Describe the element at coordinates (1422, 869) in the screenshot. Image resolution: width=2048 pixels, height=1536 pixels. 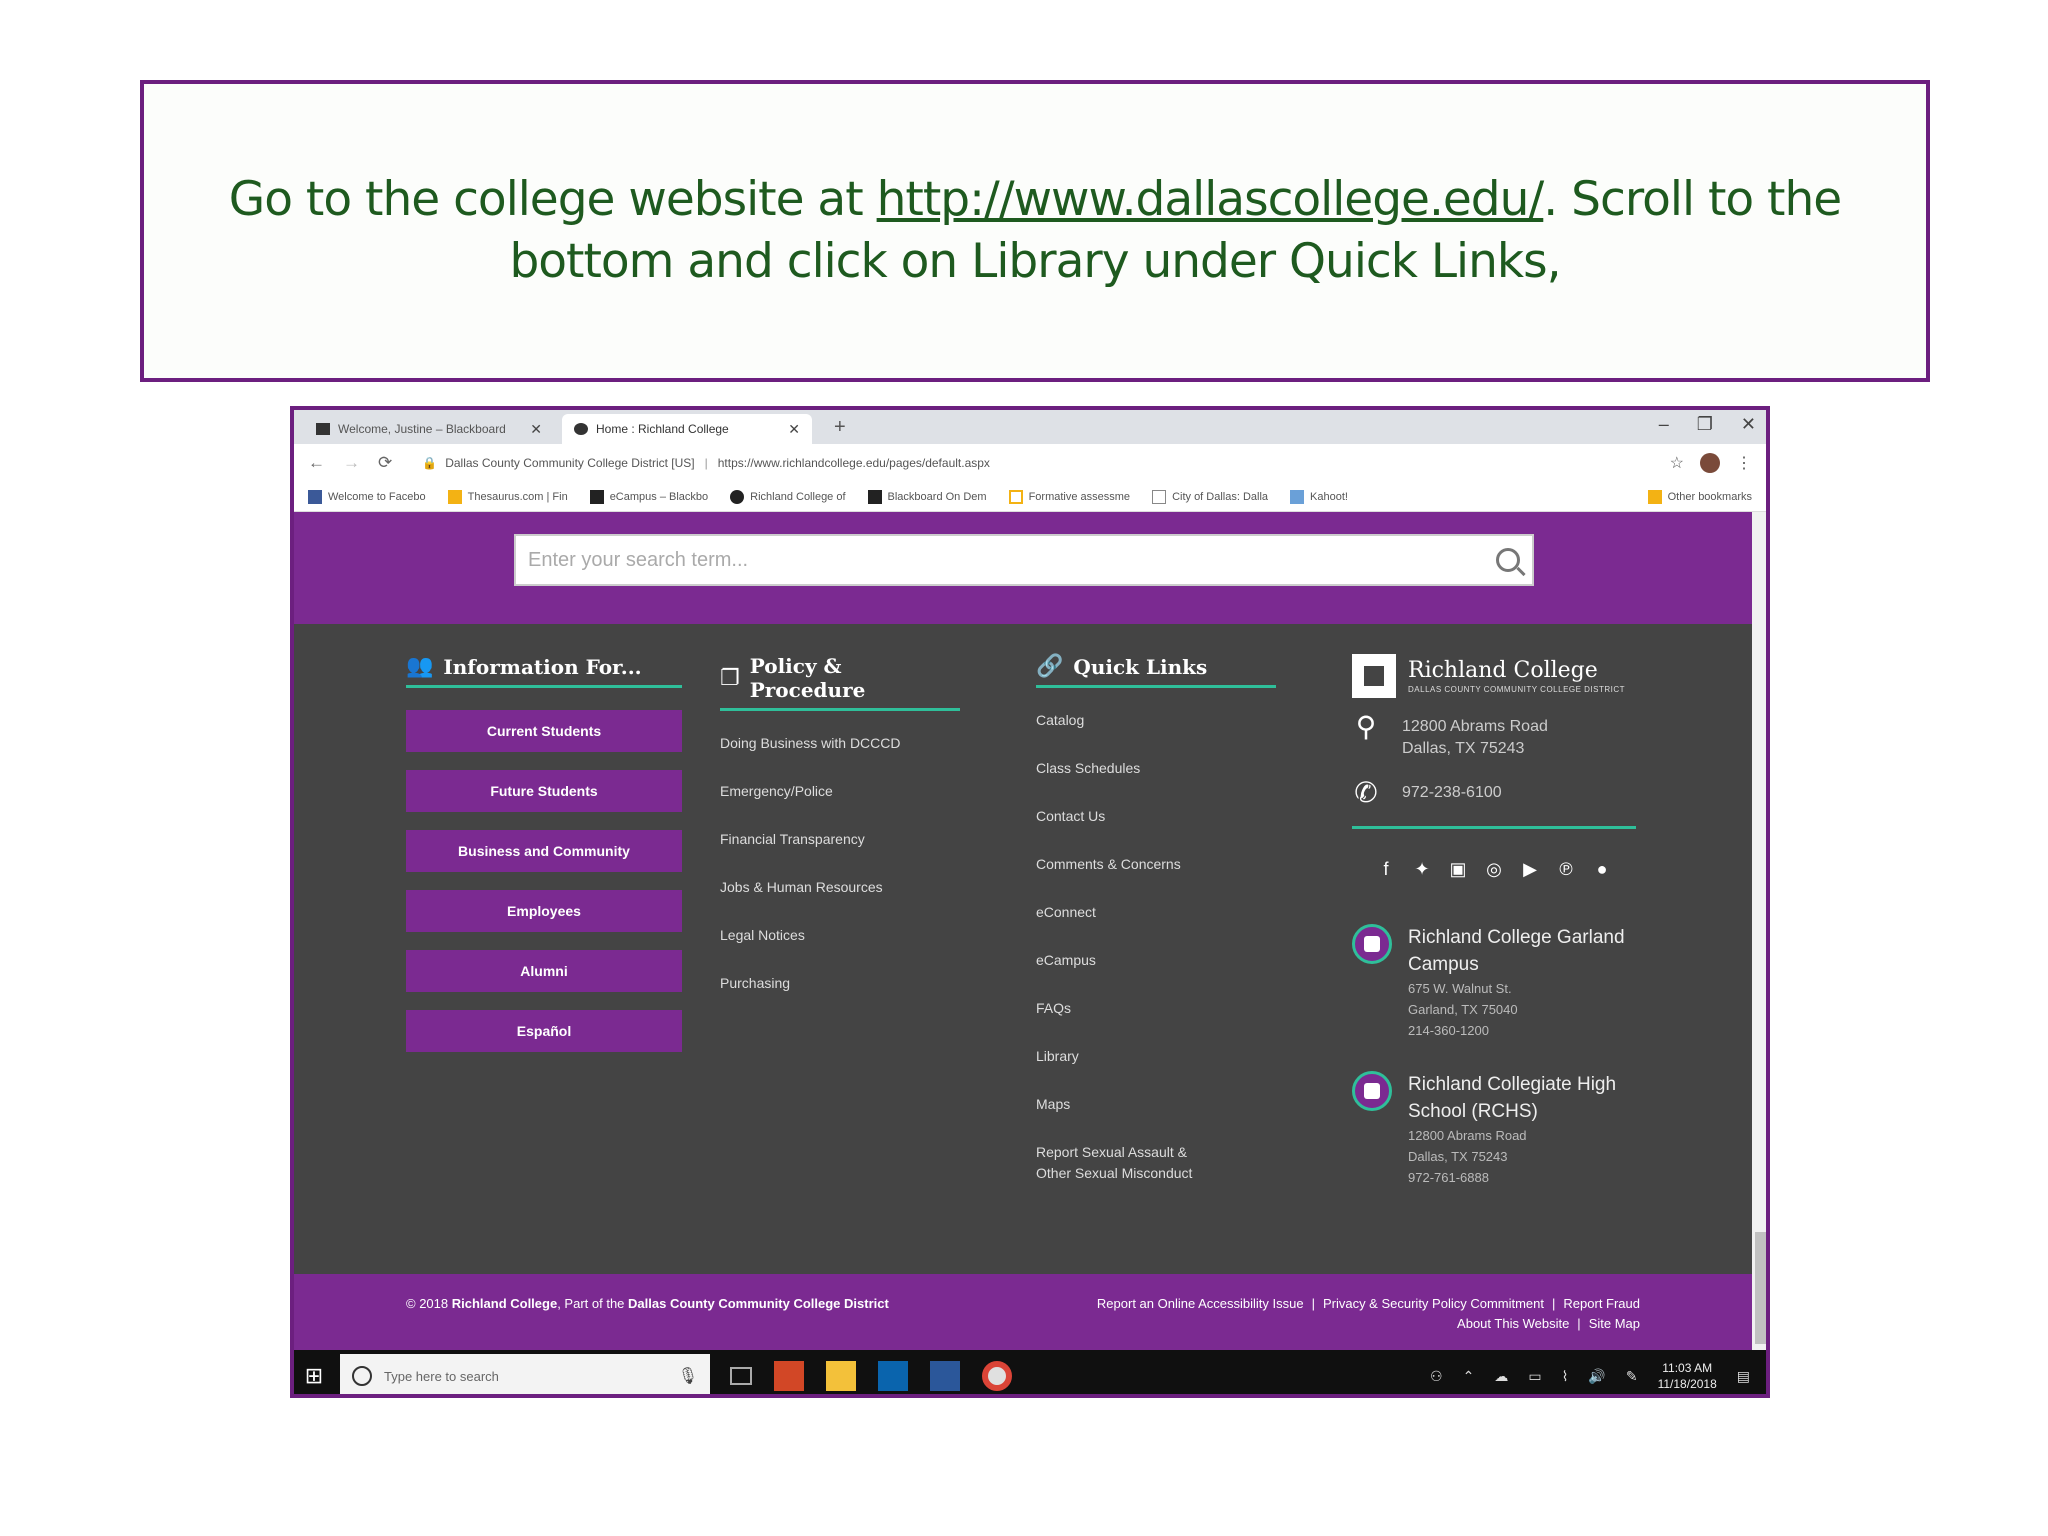
I see `twitter-icon: ✦` at that location.